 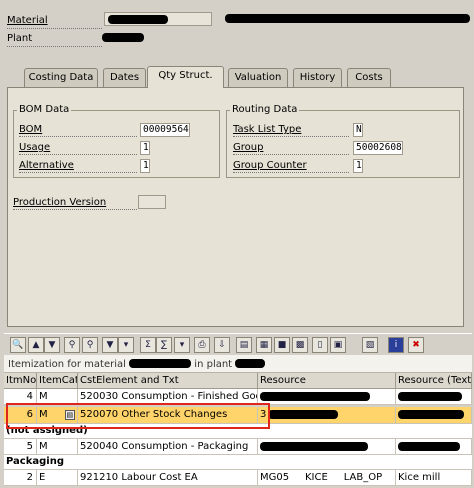 I want to click on choose-layout-icon: ▩, so click(x=300, y=345).